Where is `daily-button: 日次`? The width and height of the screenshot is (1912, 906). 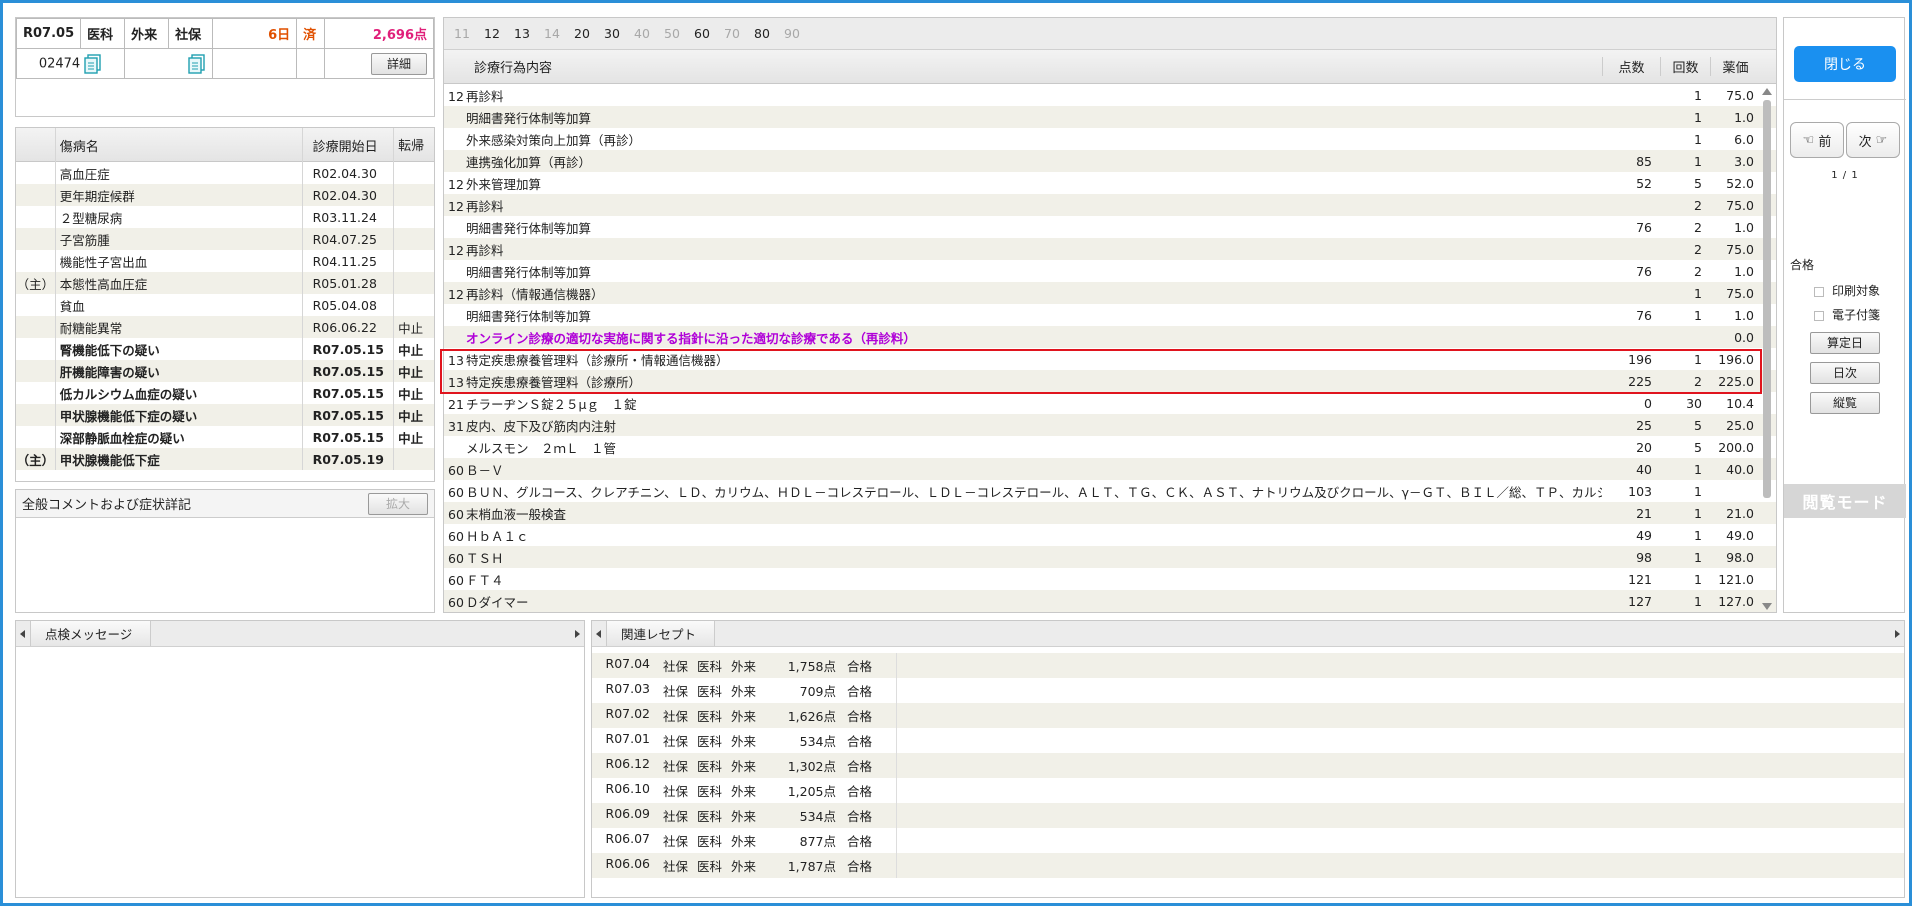 daily-button: 日次 is located at coordinates (1845, 373).